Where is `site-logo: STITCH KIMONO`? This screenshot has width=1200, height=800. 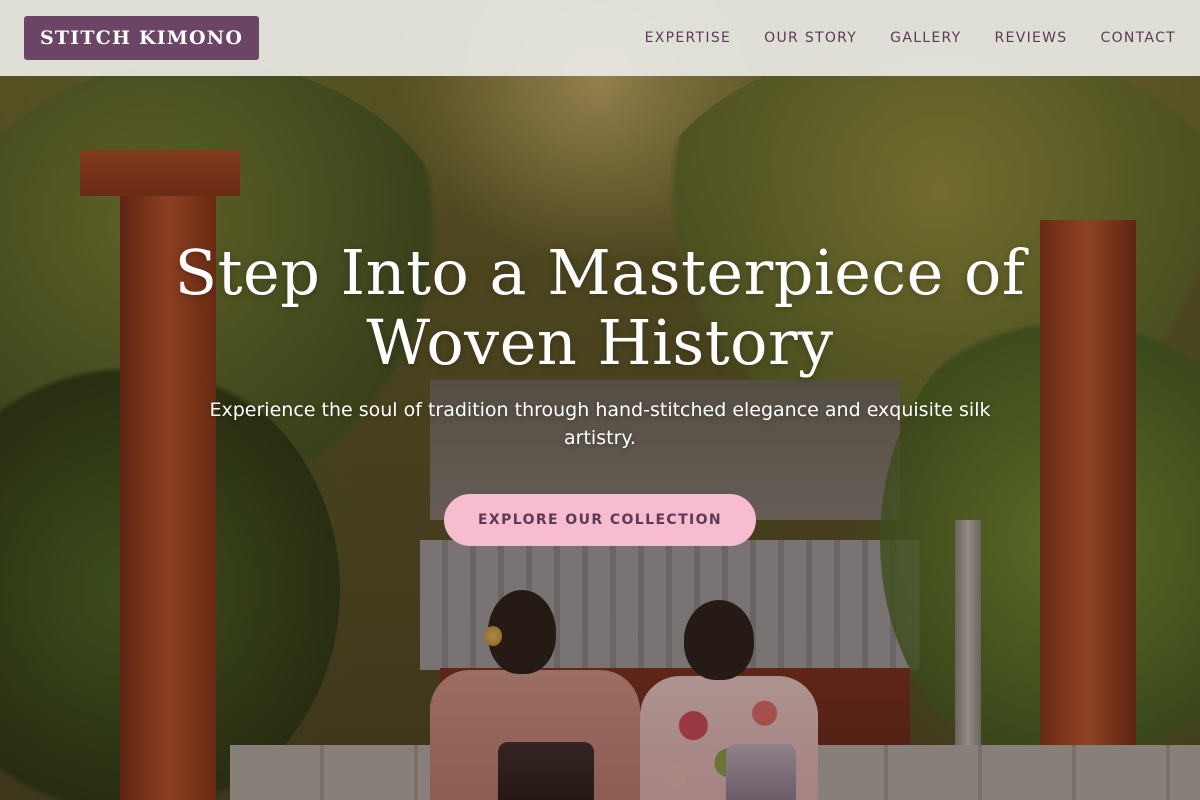 site-logo: STITCH KIMONO is located at coordinates (142, 38).